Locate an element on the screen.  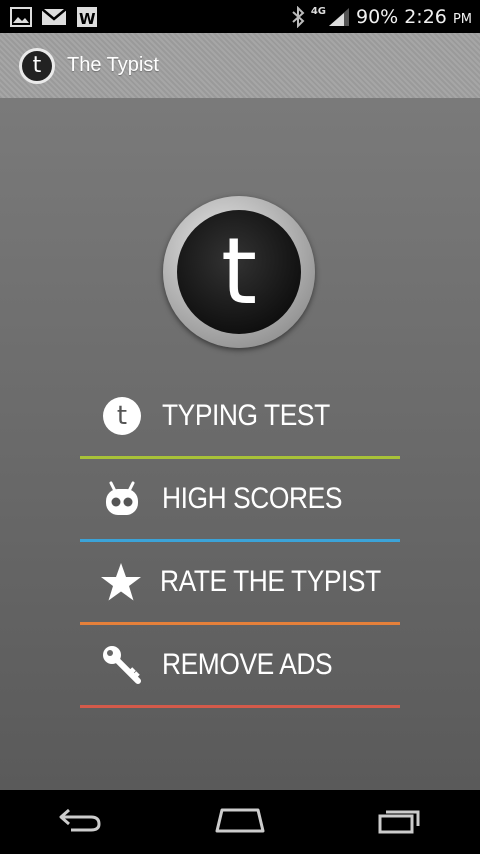
word-icon: W is located at coordinates (87, 17).